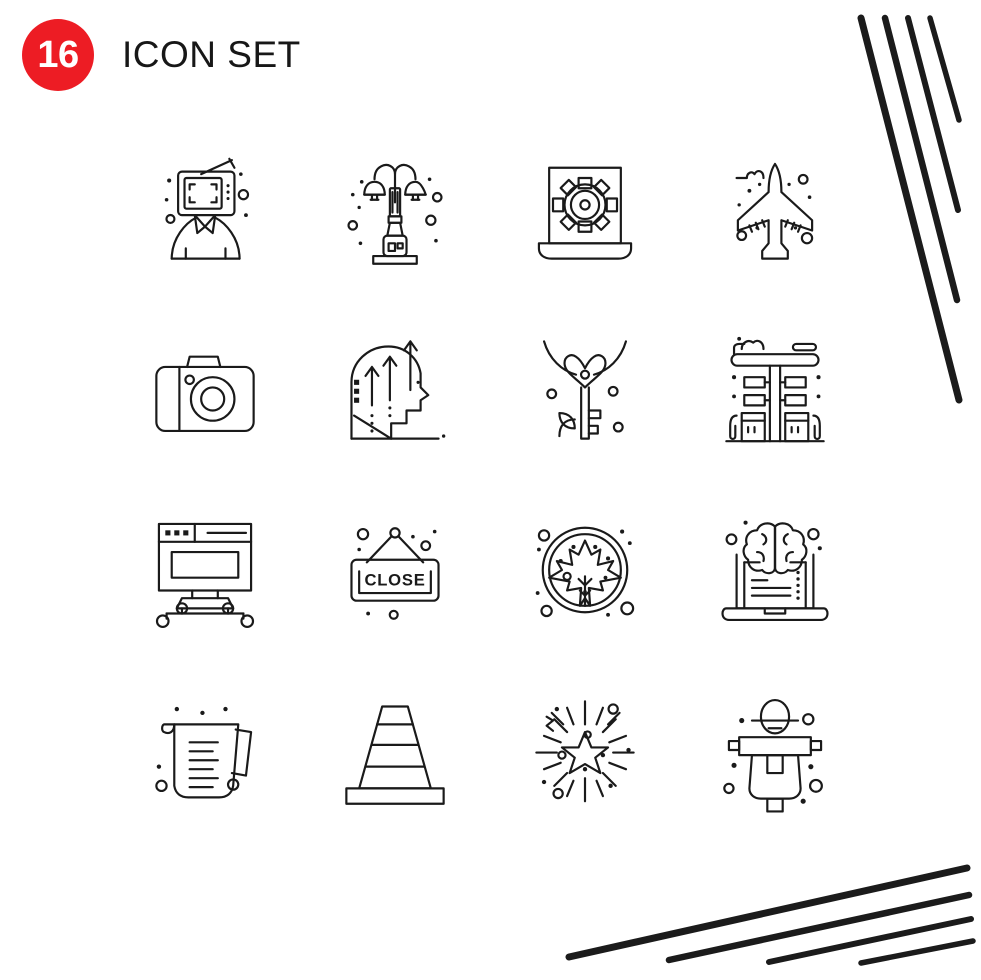 This screenshot has width=981, height=980. What do you see at coordinates (585, 210) in the screenshot?
I see `laptop-settings-icon` at bounding box center [585, 210].